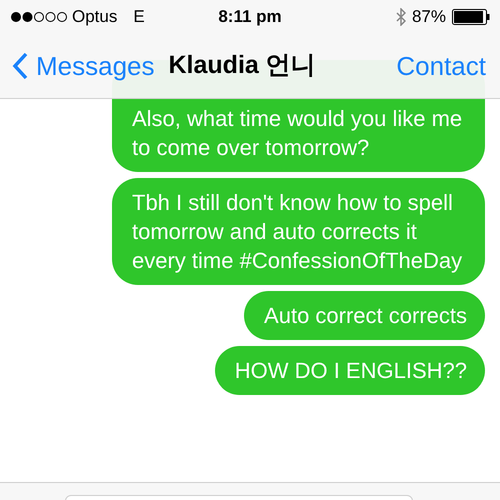  What do you see at coordinates (250, 17) in the screenshot?
I see `status-time: 8:11 pm` at bounding box center [250, 17].